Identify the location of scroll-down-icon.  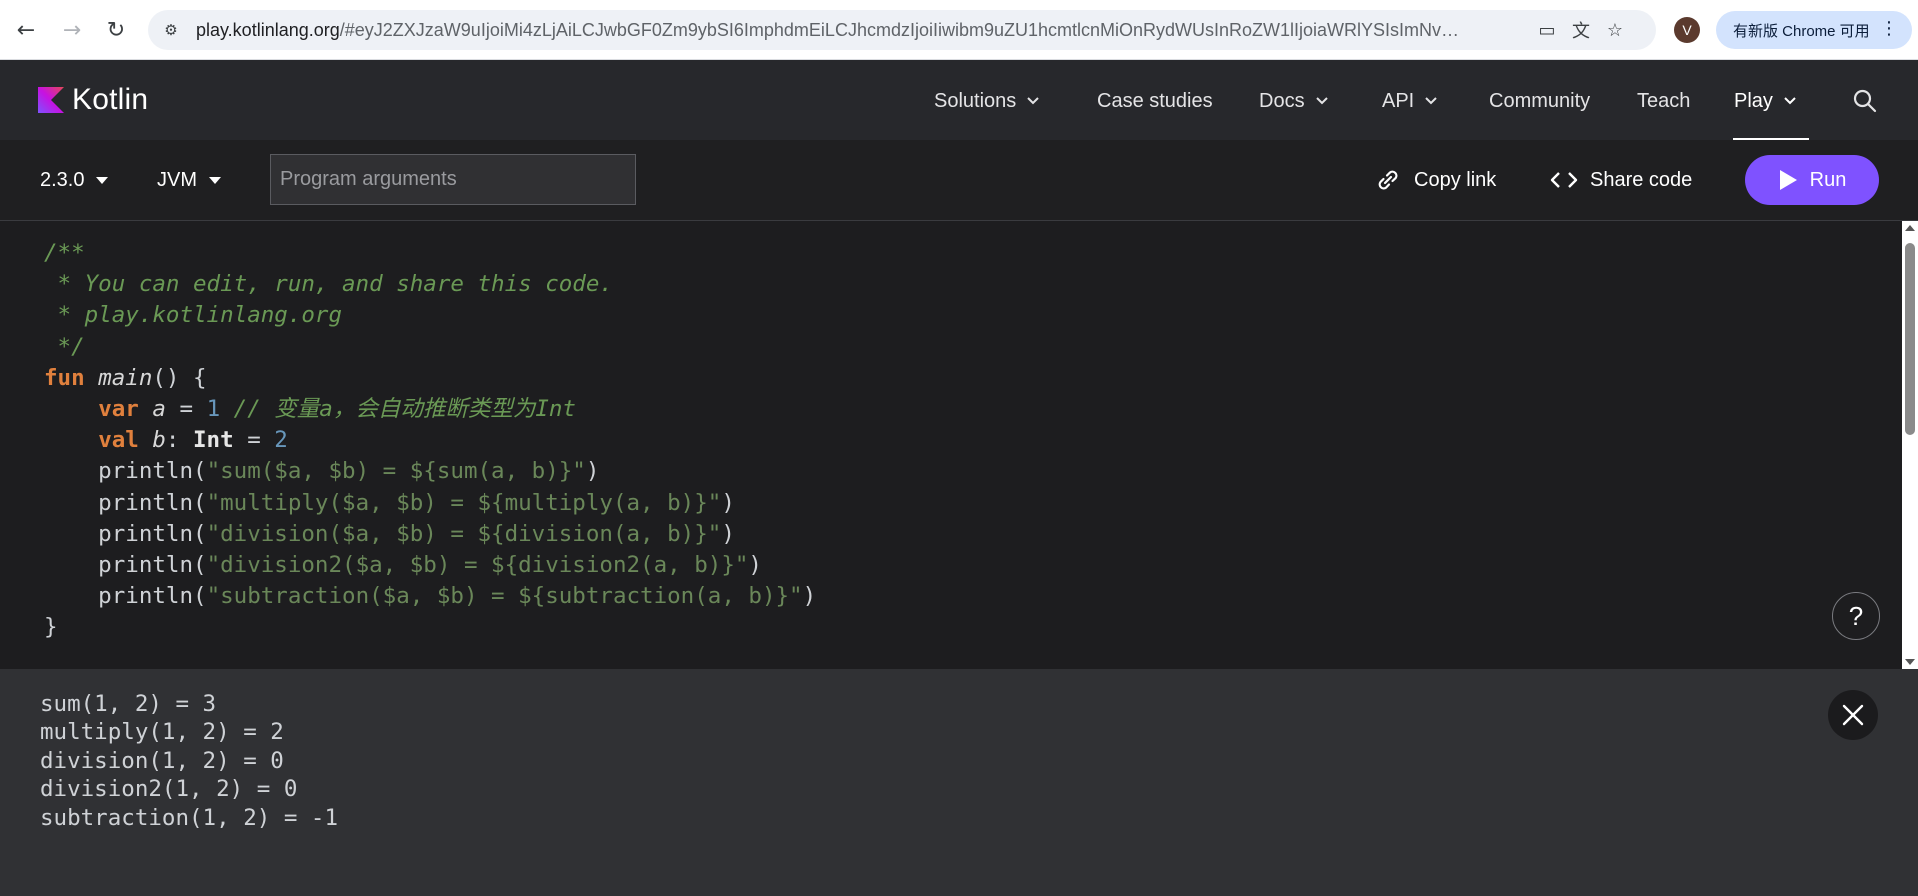
(1910, 662).